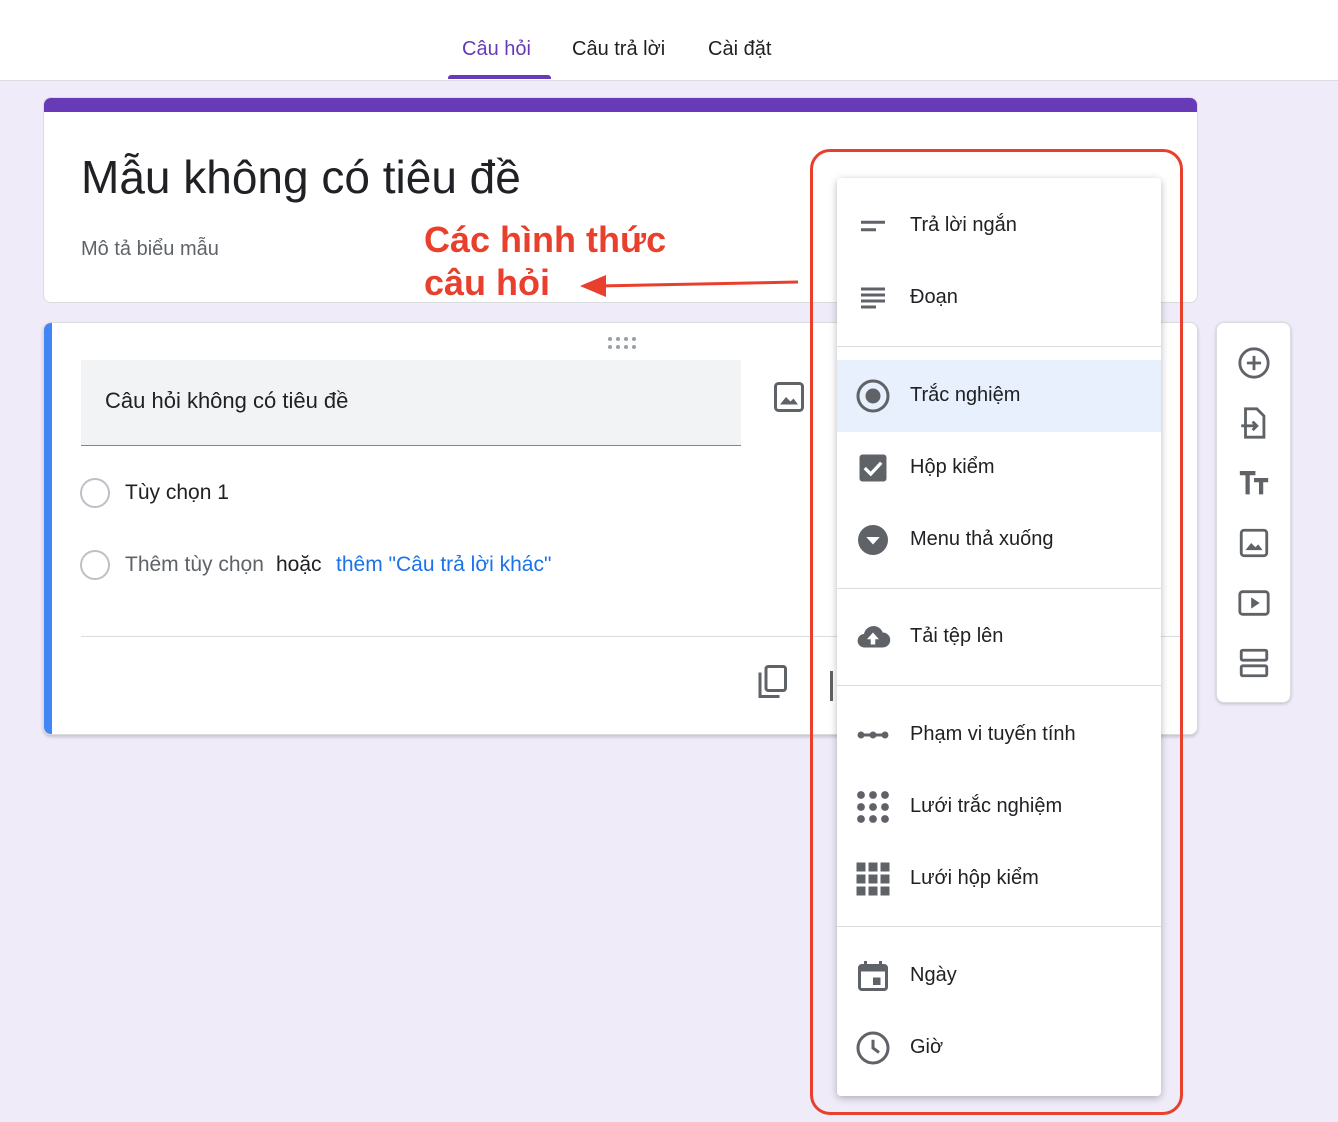 The image size is (1338, 1122). I want to click on import-questions-icon, so click(1254, 423).